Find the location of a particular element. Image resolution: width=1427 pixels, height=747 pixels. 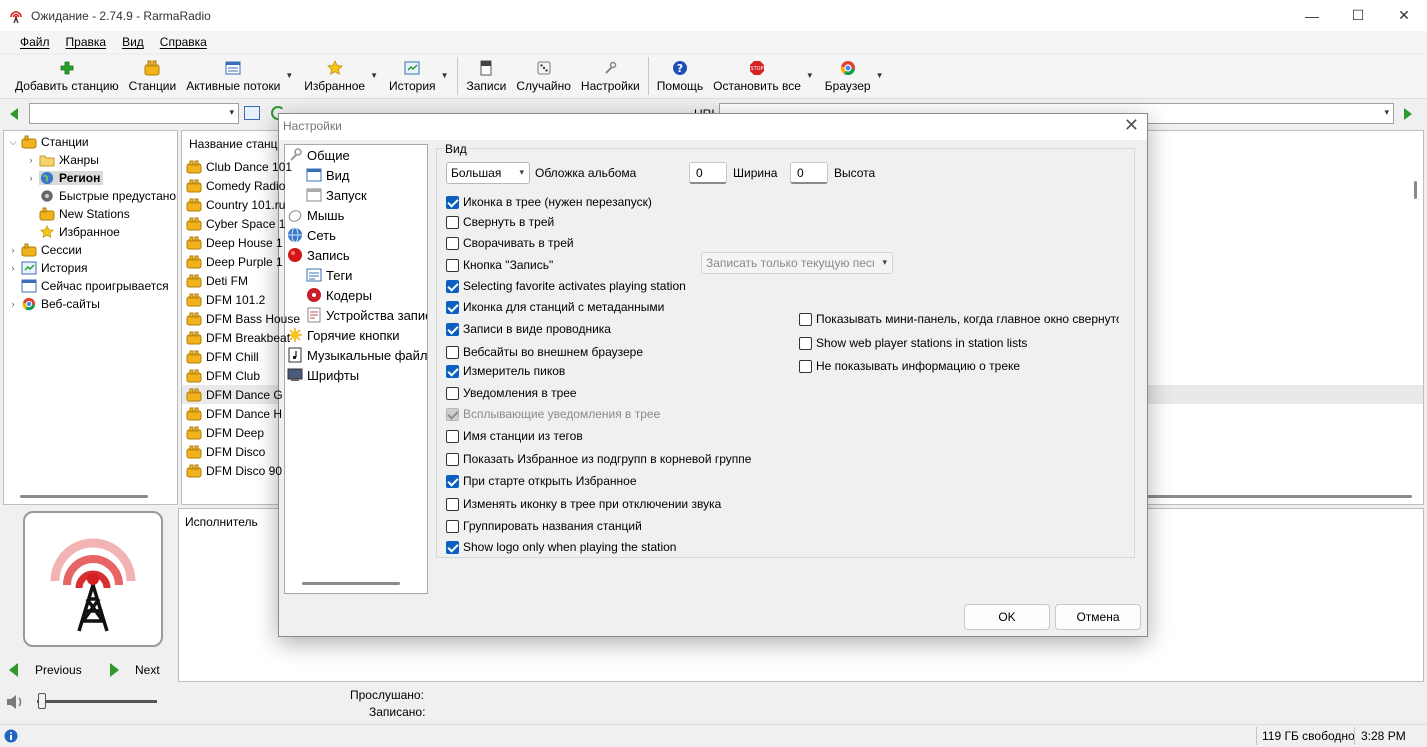

settings-item-recording: Запись is located at coordinates (318, 255).